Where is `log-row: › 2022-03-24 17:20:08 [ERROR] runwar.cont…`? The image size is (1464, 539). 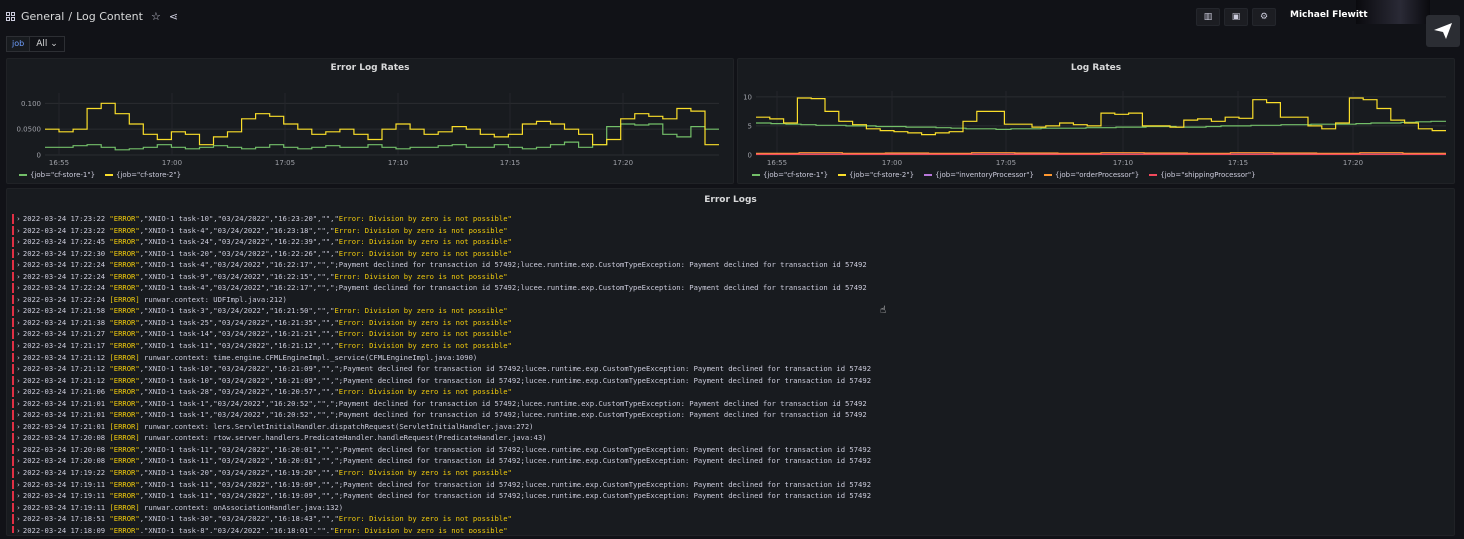
log-row: › 2022-03-24 17:20:08 [ERROR] runwar.cont… is located at coordinates (732, 438).